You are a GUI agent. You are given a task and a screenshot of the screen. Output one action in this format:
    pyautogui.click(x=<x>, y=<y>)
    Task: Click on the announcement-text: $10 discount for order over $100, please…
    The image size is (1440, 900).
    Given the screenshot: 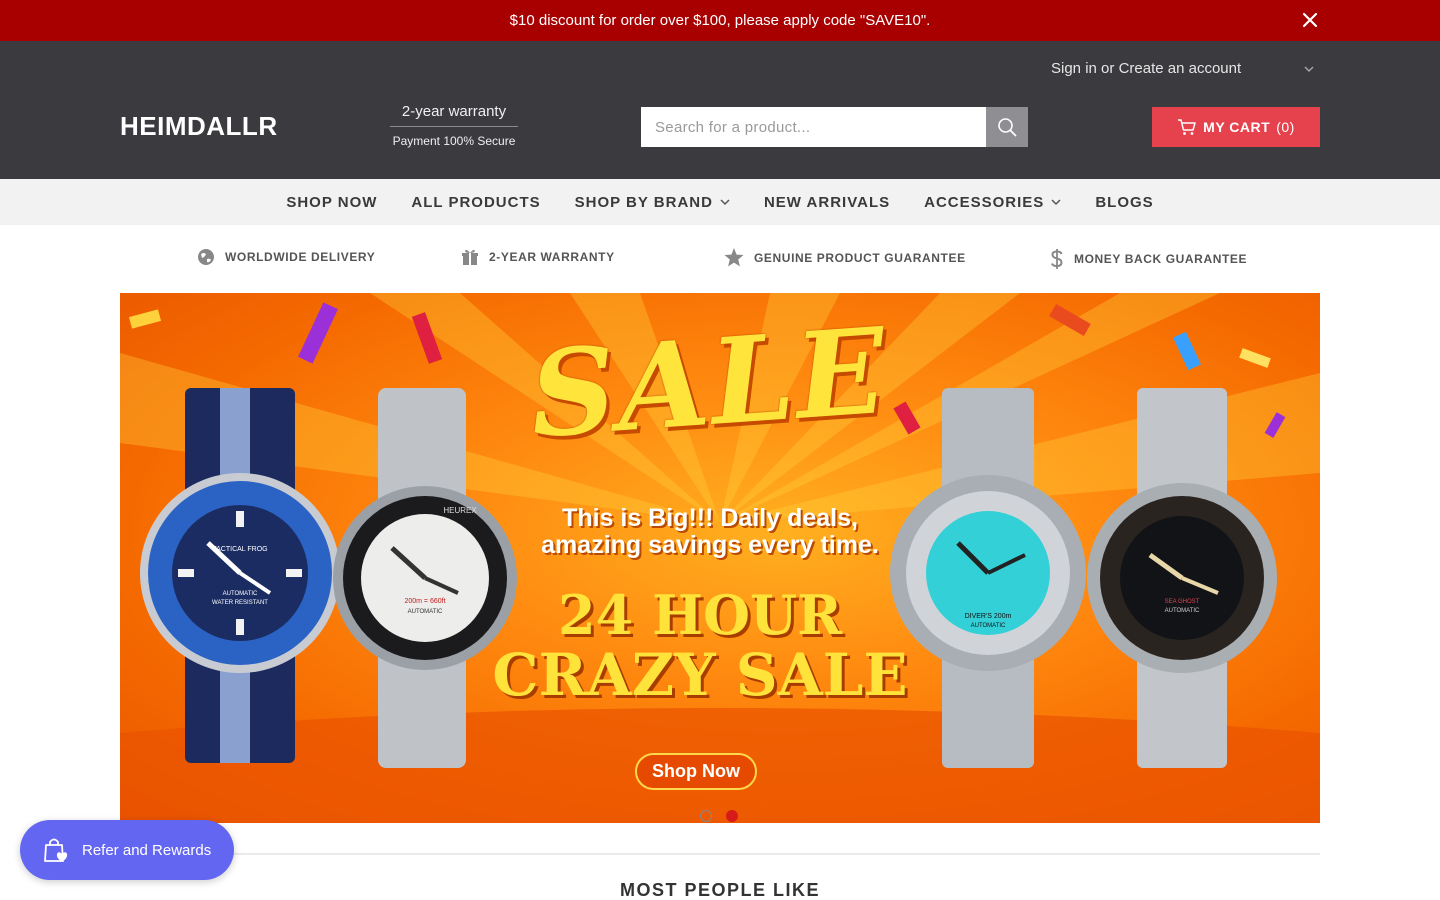 What is the action you would take?
    pyautogui.click(x=720, y=20)
    